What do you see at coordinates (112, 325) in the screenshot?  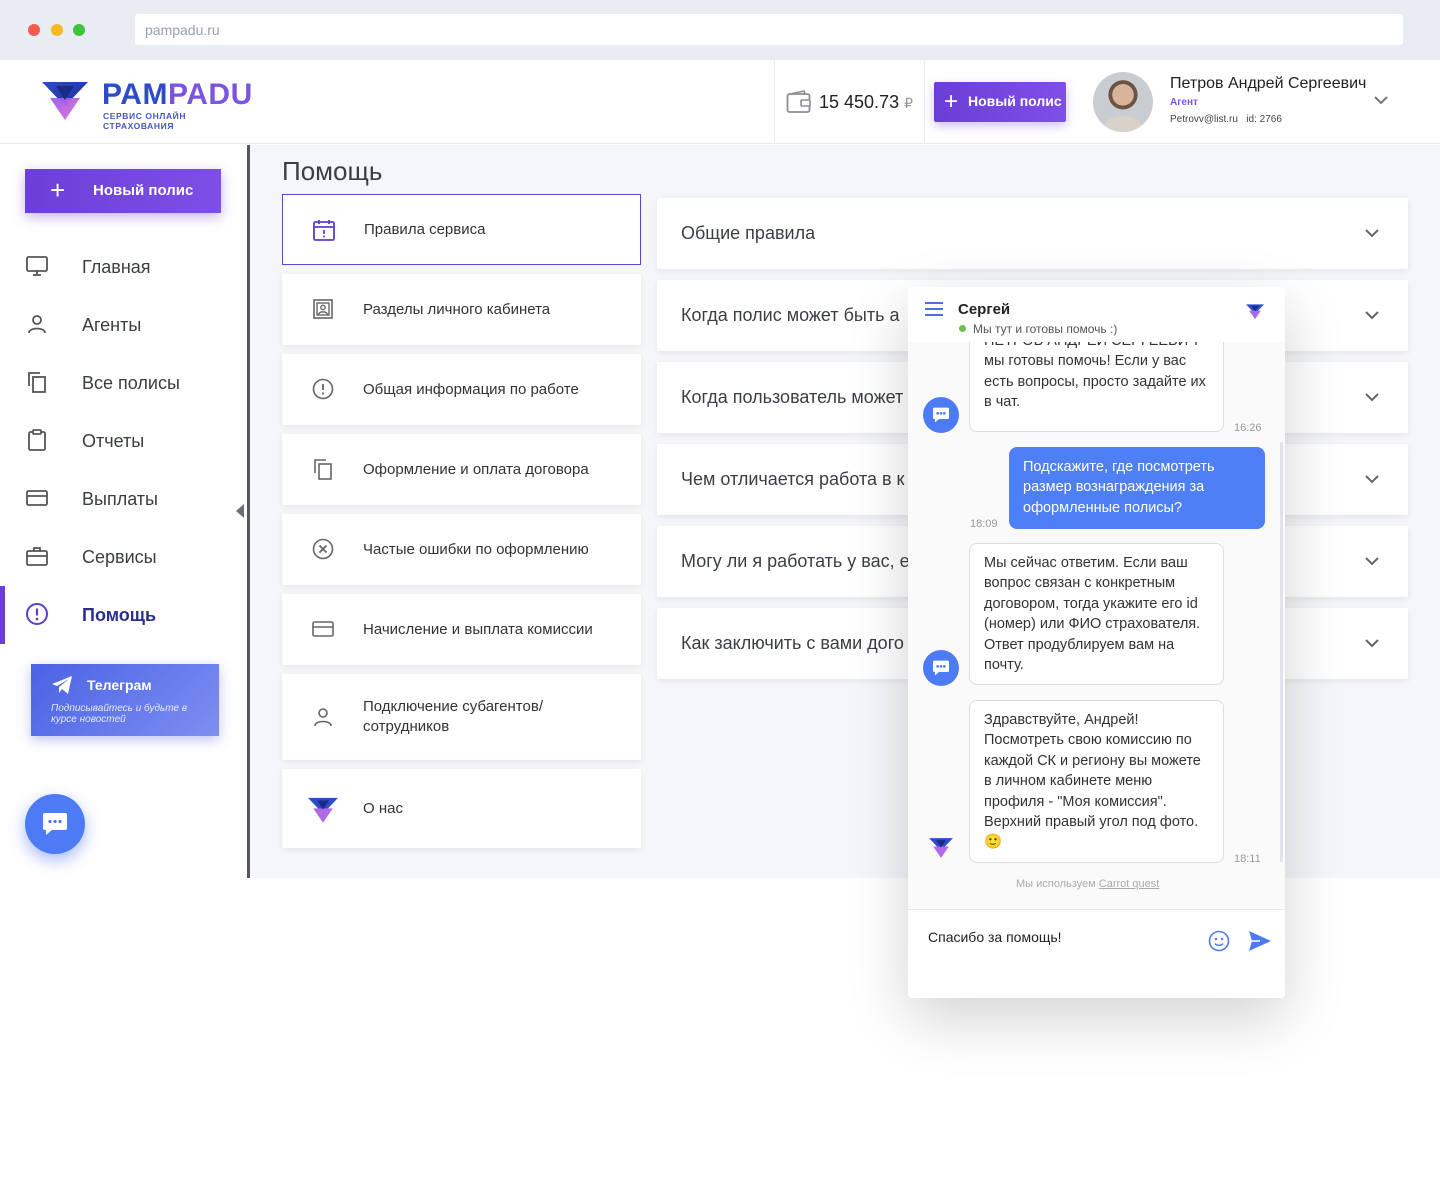 I see `sidebar-item-label: Агенты` at bounding box center [112, 325].